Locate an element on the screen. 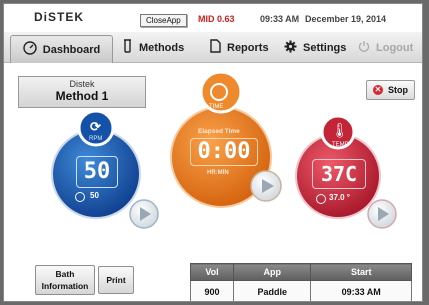 The height and width of the screenshot is (305, 429). table-header-row: Vol App Start is located at coordinates (301, 272).